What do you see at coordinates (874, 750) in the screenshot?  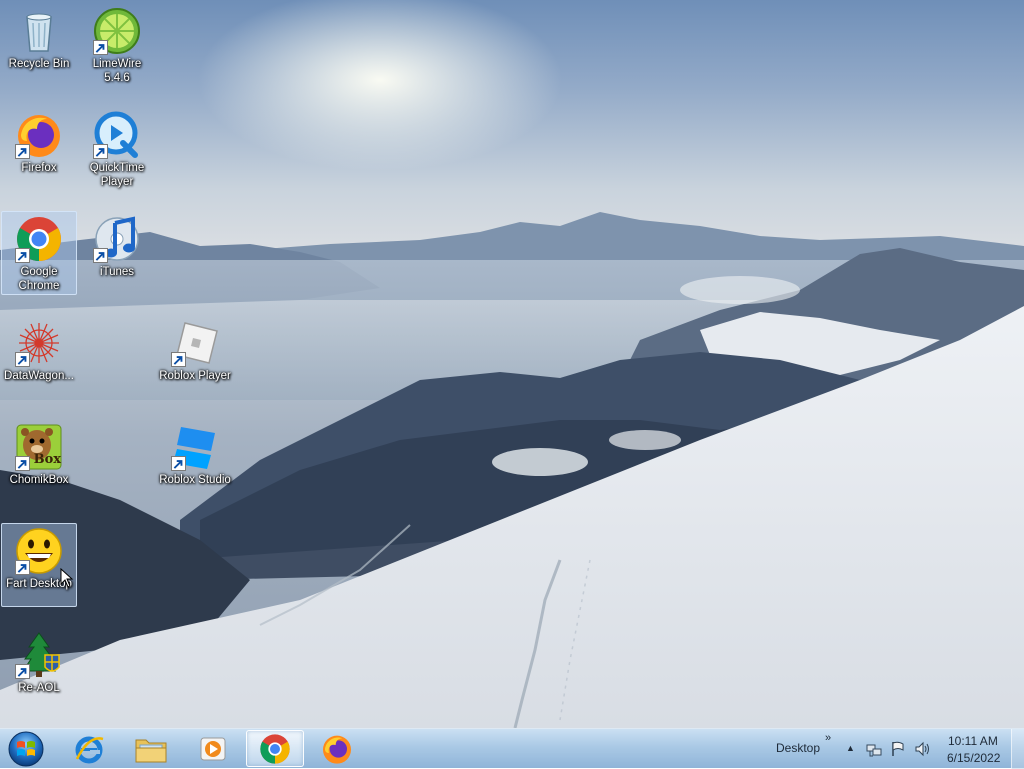 I see `network-icon` at bounding box center [874, 750].